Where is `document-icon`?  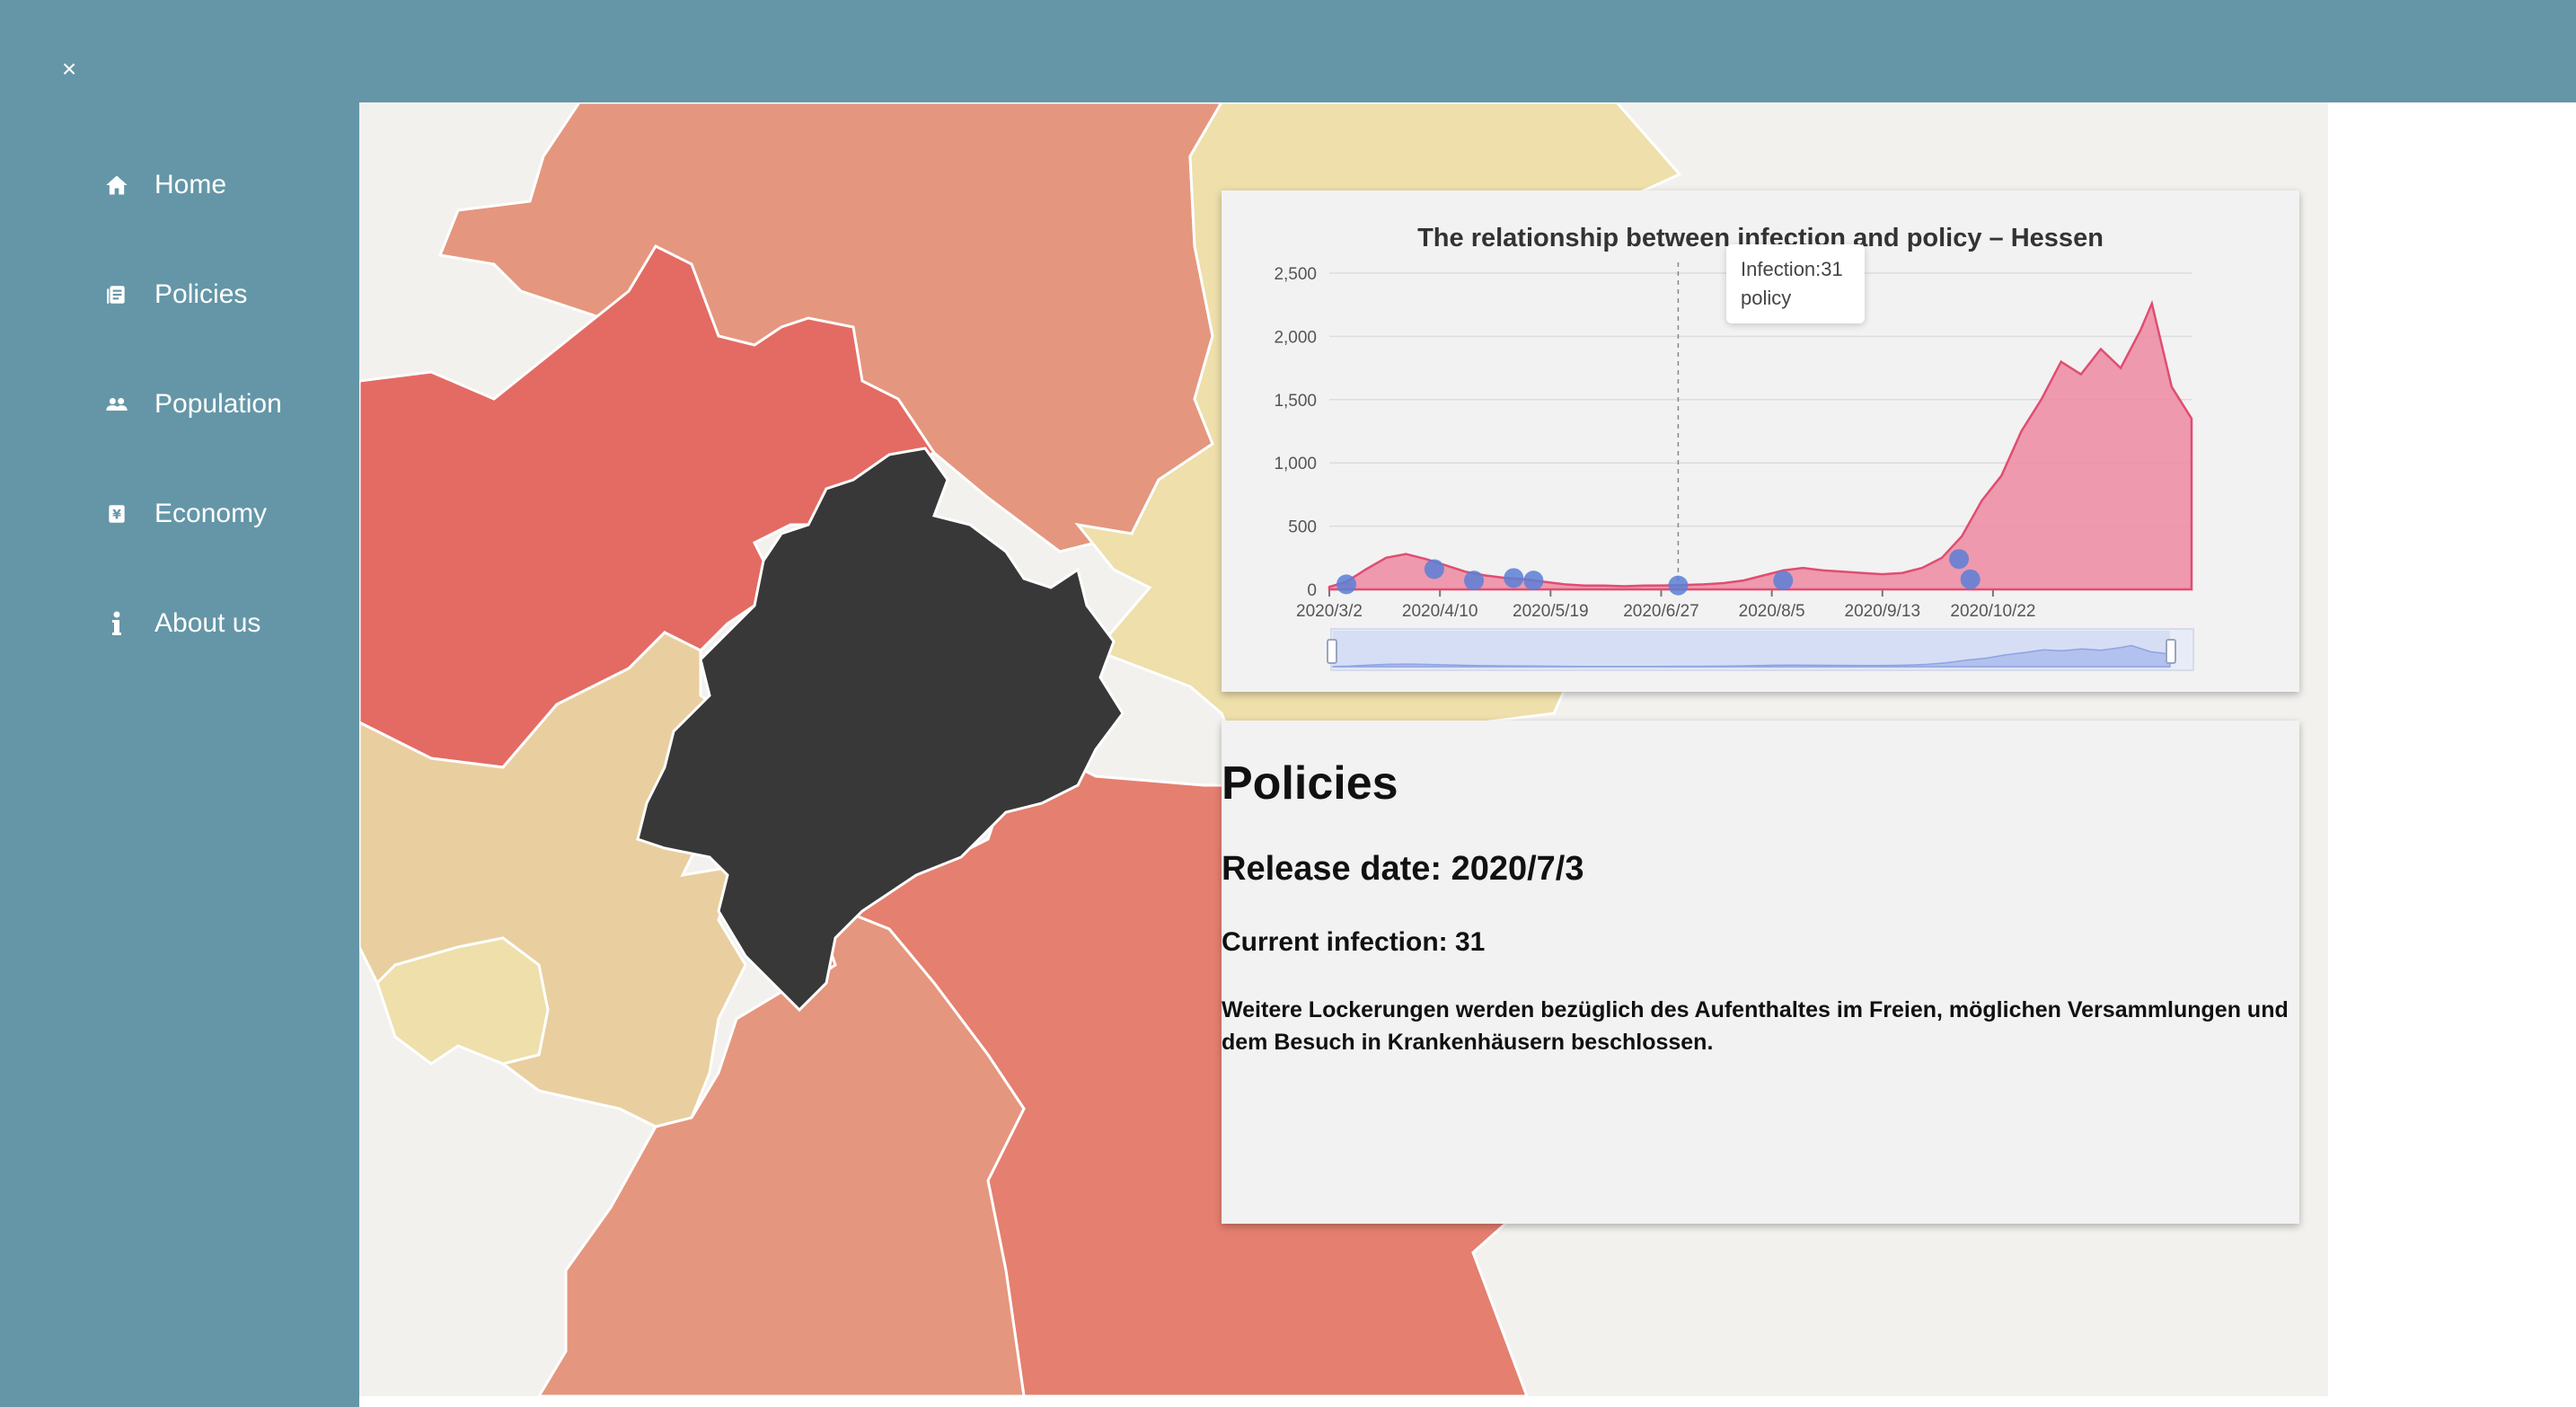
document-icon is located at coordinates (117, 295).